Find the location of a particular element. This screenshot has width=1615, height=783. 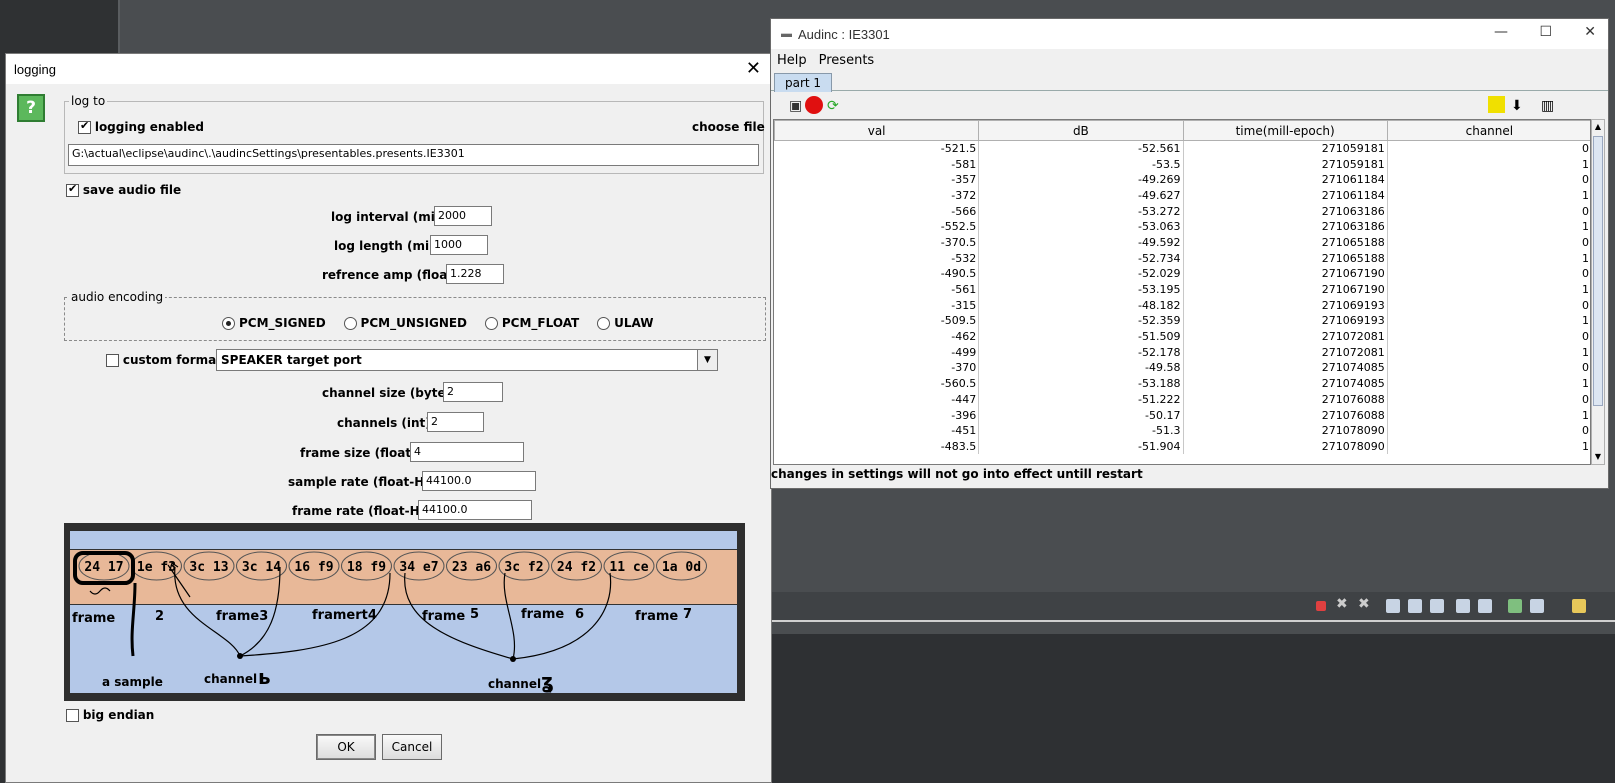

table-row: -521.5 -52.561 271059181 0 is located at coordinates (1182, 148).